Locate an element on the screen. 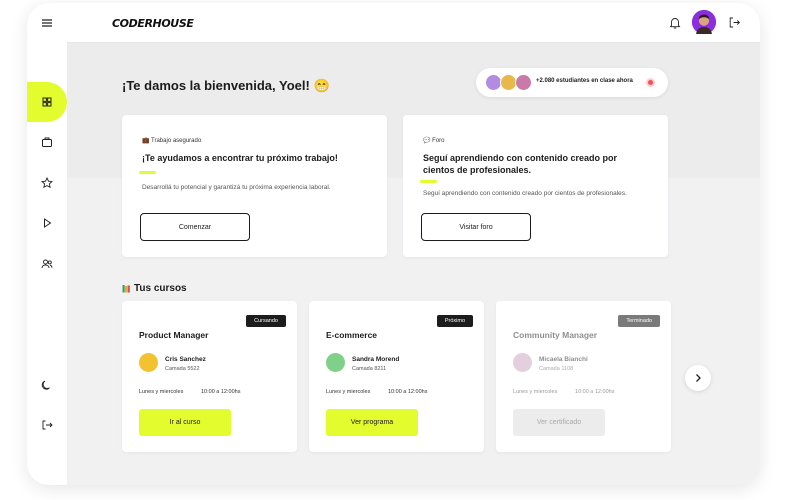 Image resolution: width=800 pixels, height=500 pixels. status-badge: Terminado is located at coordinates (639, 321).